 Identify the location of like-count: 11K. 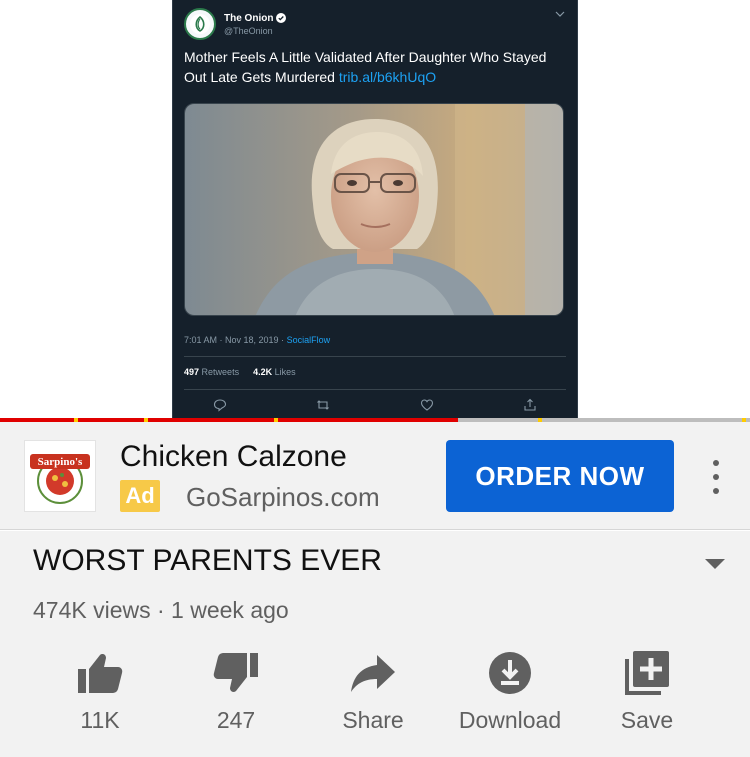
(100, 720).